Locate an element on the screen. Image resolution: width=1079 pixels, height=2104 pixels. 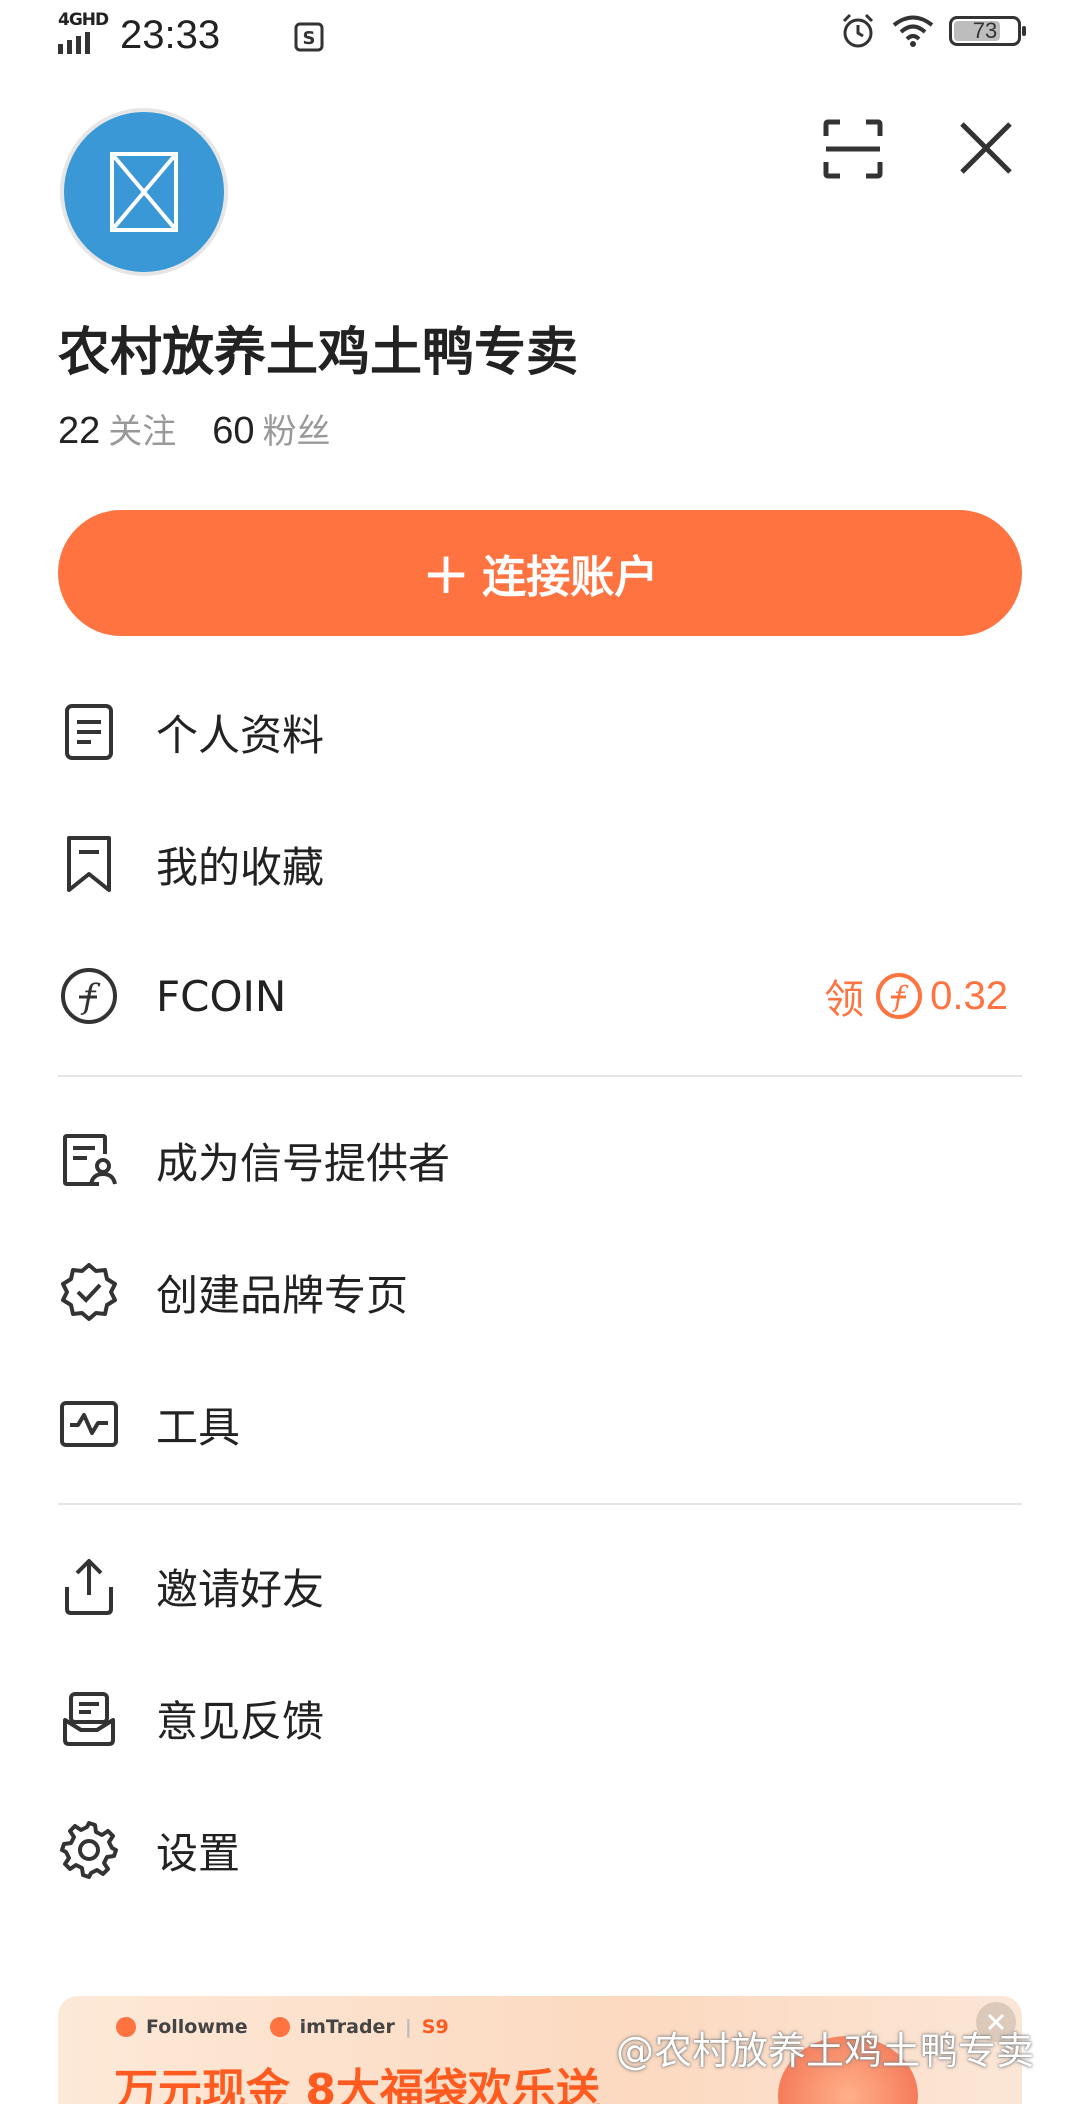
close-button is located at coordinates (986, 148).